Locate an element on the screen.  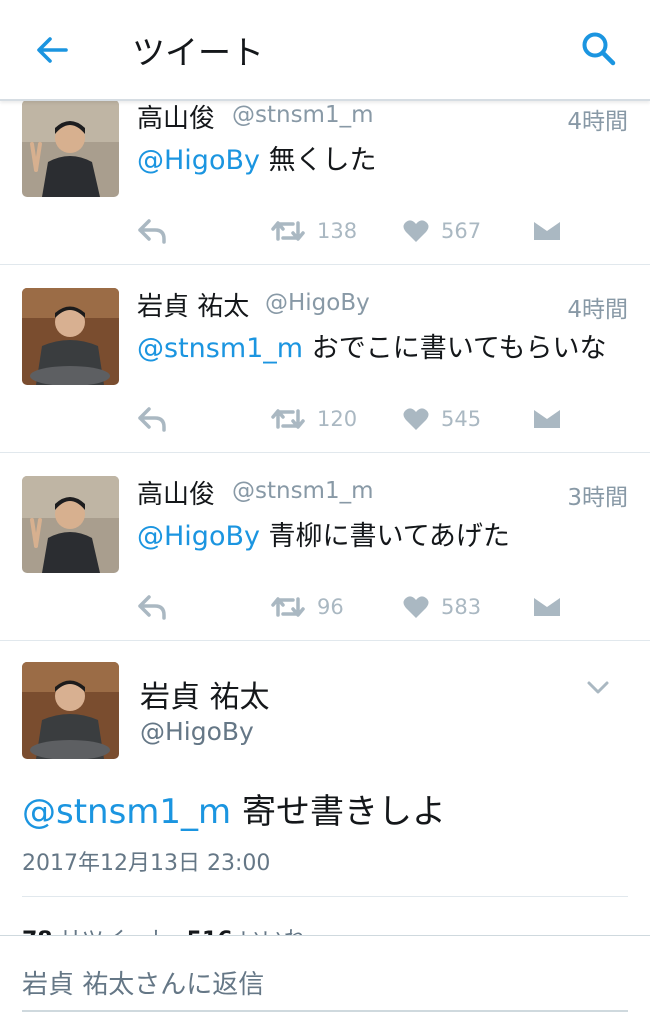
page-title: ツイート is located at coordinates (198, 52).